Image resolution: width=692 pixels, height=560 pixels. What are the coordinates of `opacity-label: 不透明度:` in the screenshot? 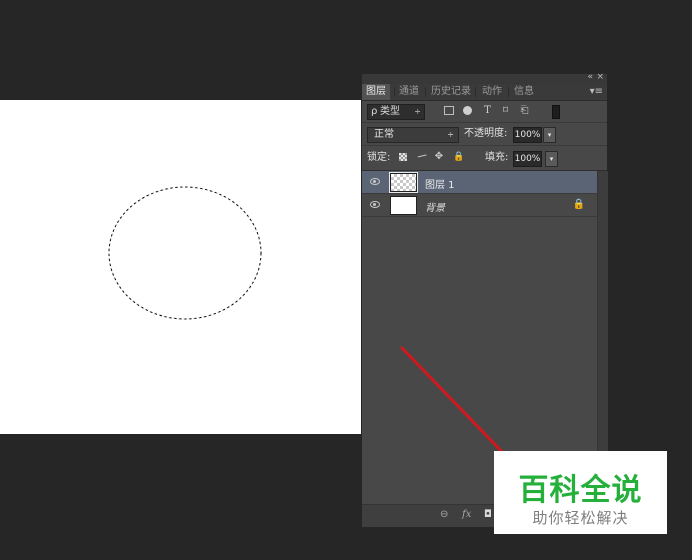 It's located at (486, 133).